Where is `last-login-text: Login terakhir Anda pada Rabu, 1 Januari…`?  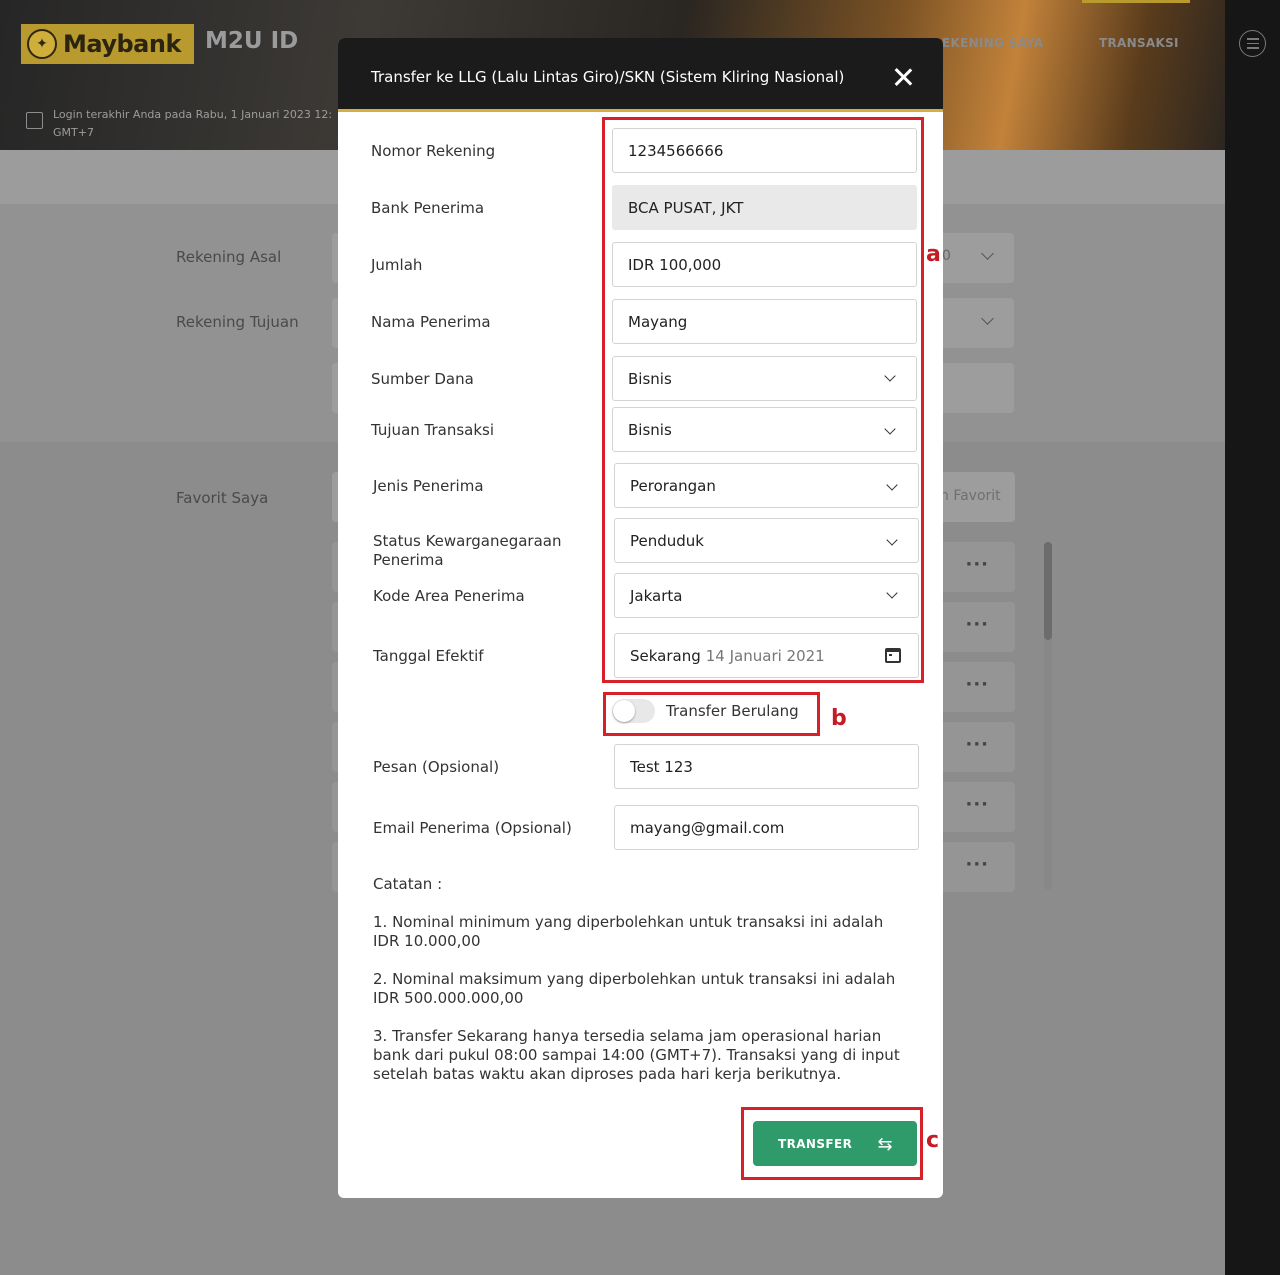
last-login-text: Login terakhir Anda pada Rabu, 1 Januari… is located at coordinates (193, 114).